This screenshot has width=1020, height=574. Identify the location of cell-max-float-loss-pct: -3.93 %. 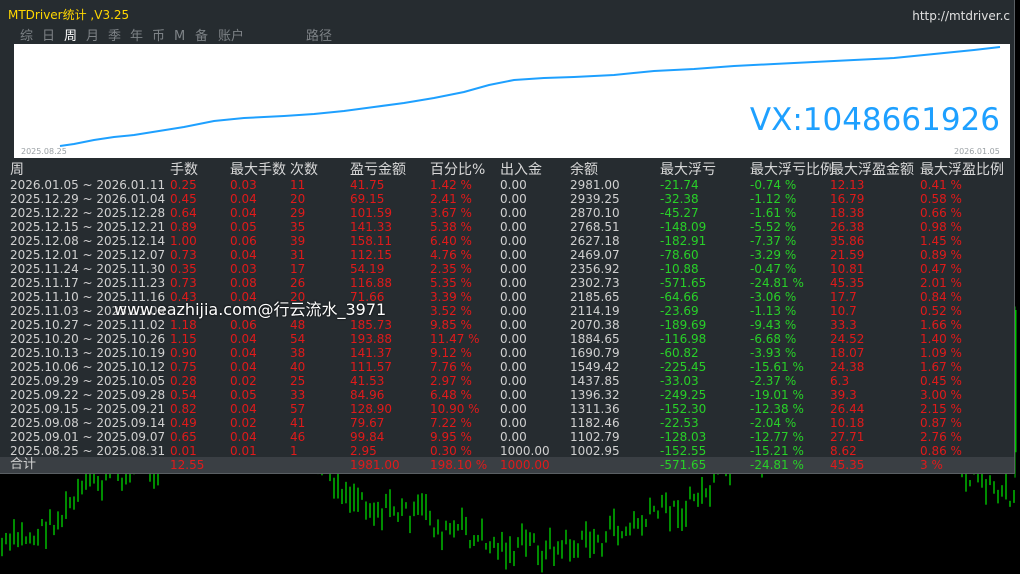
(773, 353).